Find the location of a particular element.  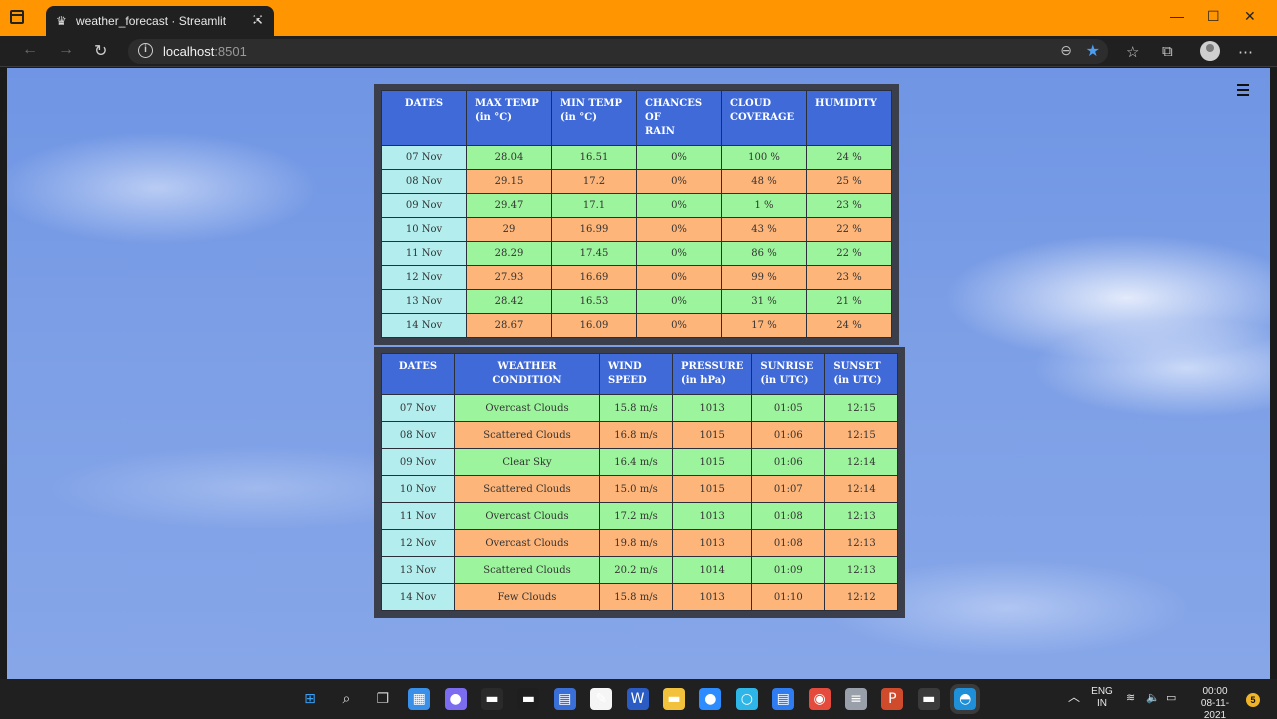

hamburger-menu-icon is located at coordinates (1243, 91).